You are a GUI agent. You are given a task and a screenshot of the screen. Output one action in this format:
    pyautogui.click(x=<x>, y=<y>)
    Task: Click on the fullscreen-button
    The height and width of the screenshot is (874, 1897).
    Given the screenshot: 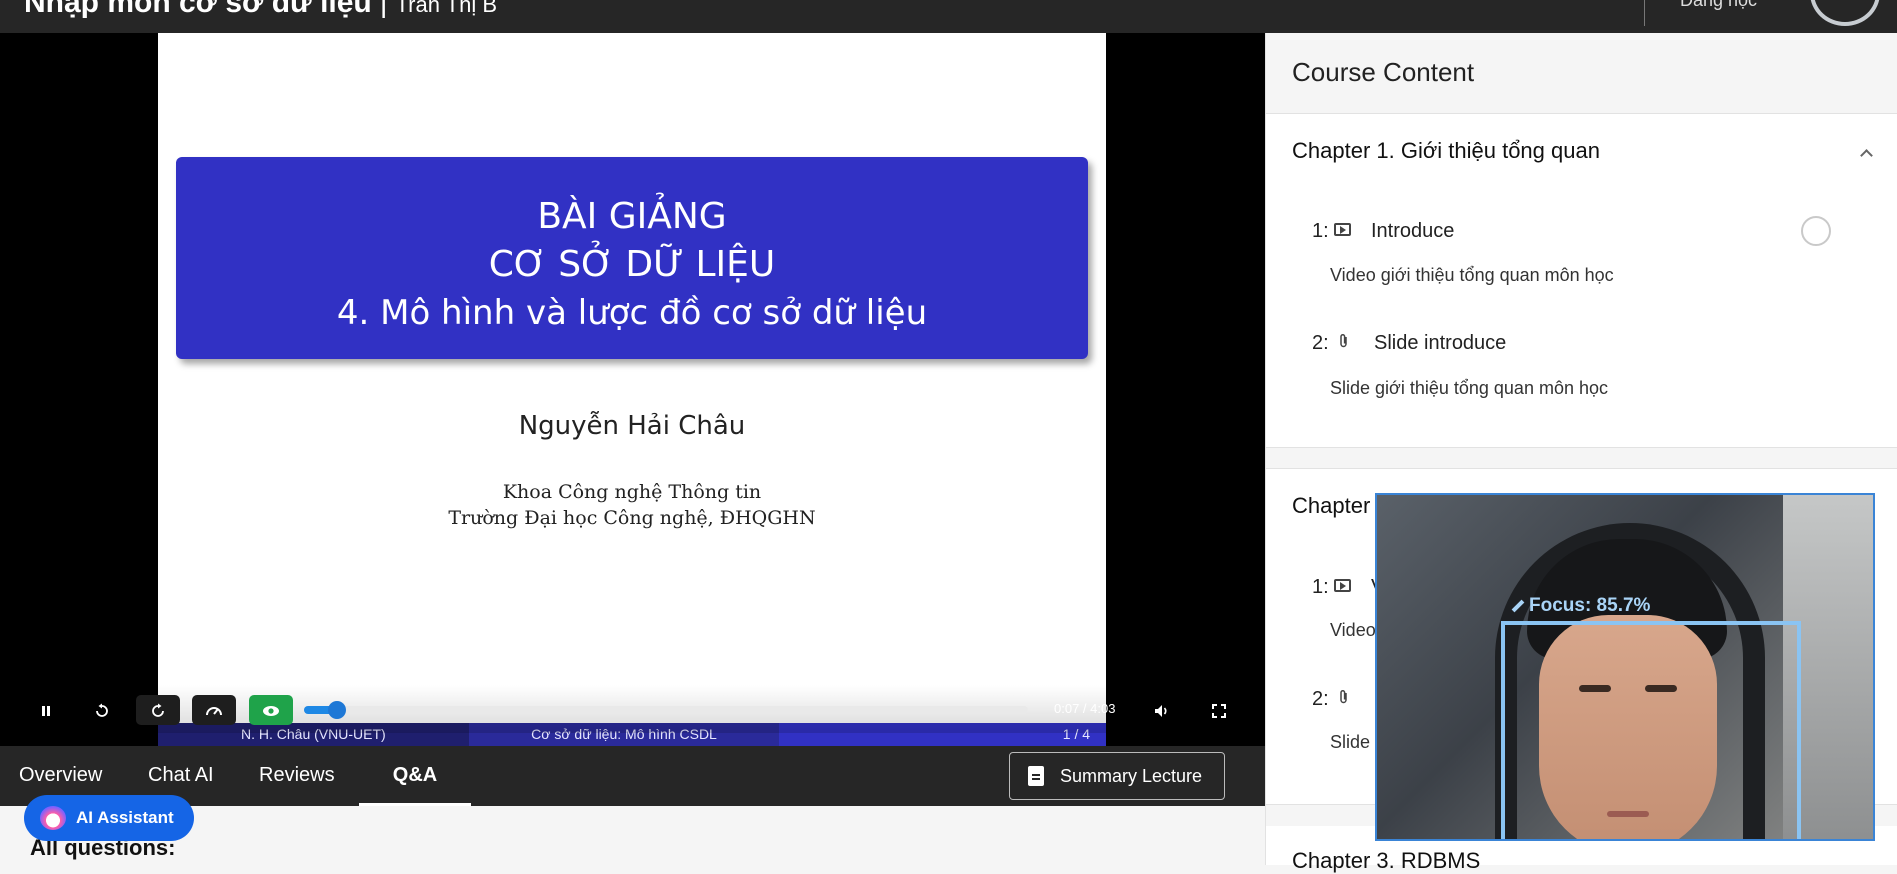 What is the action you would take?
    pyautogui.click(x=1219, y=710)
    